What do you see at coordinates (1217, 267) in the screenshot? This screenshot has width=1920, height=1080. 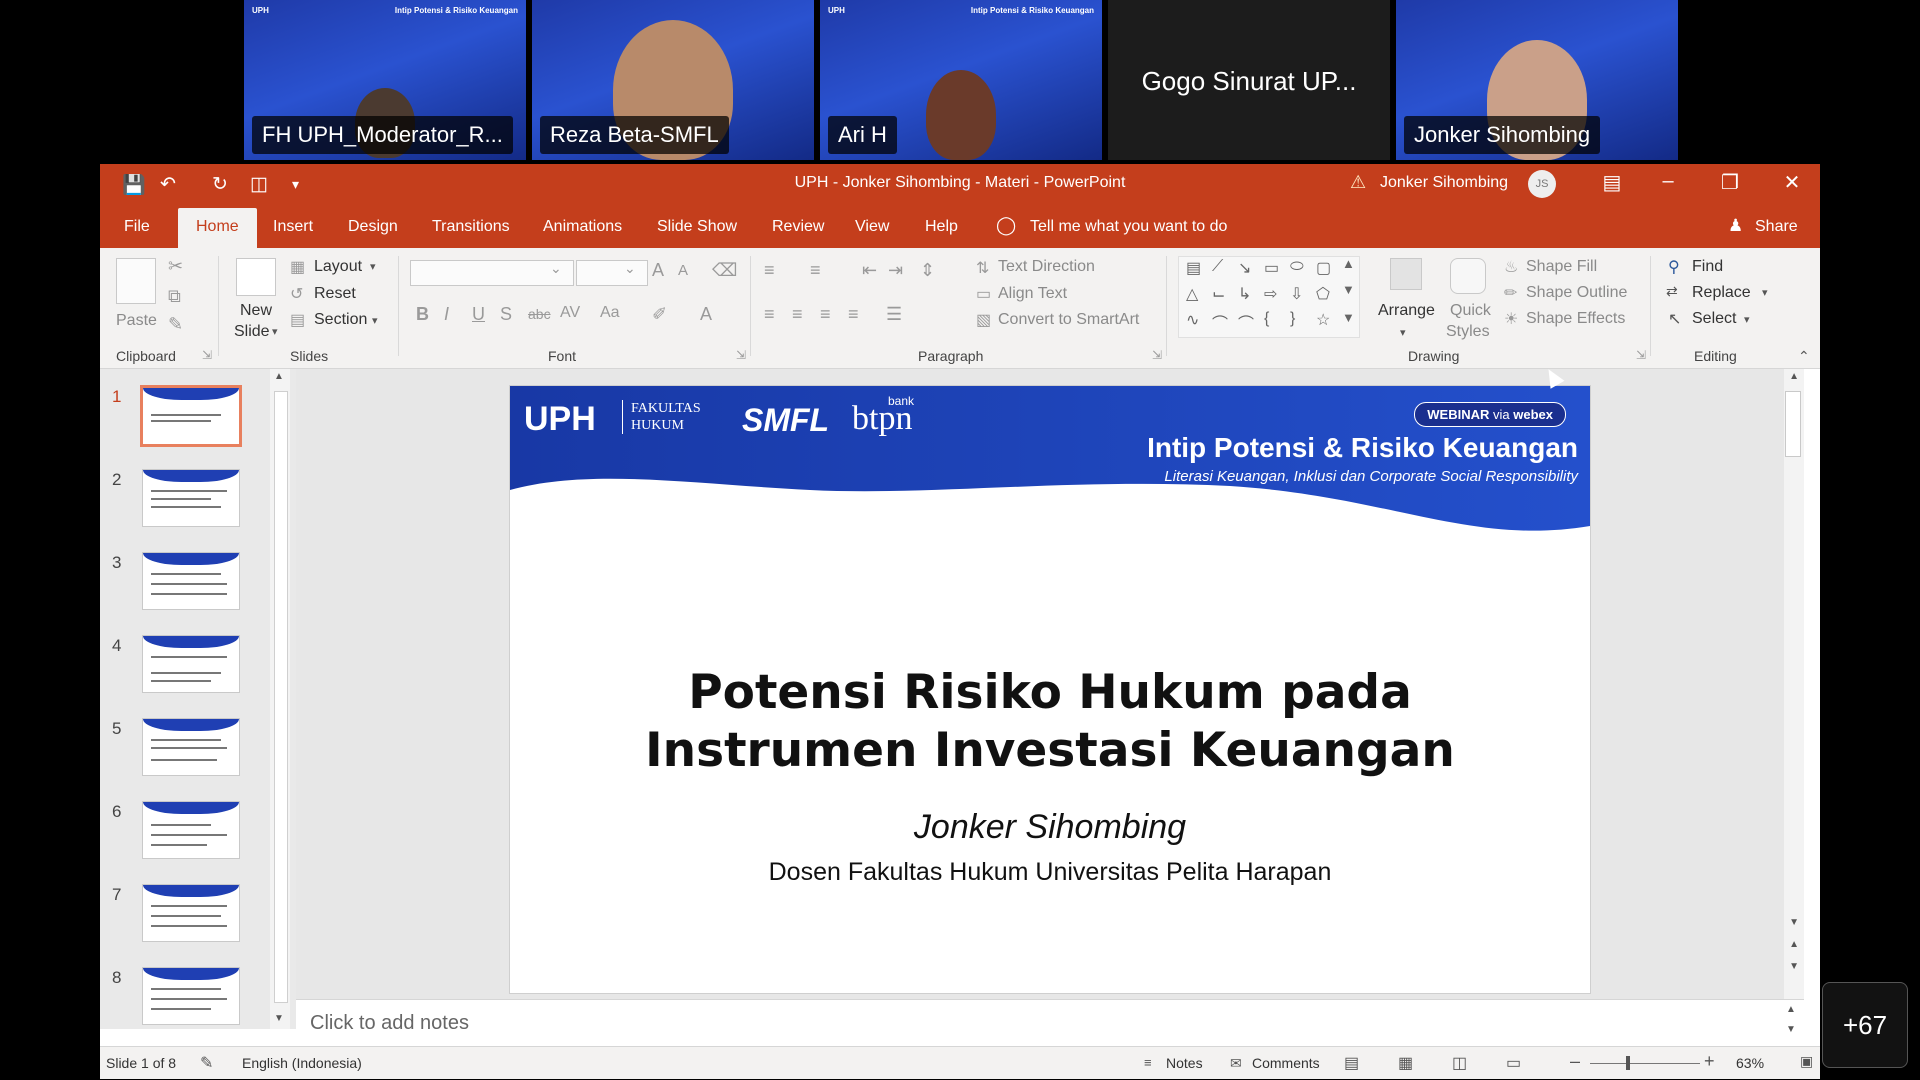 I see `line-icon: ⟋` at bounding box center [1217, 267].